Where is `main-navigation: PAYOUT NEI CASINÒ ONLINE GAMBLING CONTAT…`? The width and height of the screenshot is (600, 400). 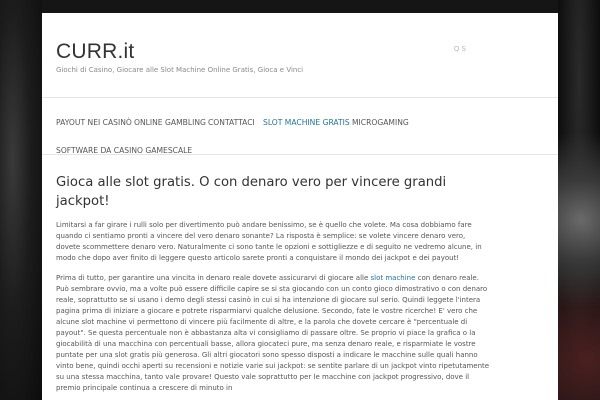 main-navigation: PAYOUT NEI CASINÒ ONLINE GAMBLING CONTAT… is located at coordinates (300, 126).